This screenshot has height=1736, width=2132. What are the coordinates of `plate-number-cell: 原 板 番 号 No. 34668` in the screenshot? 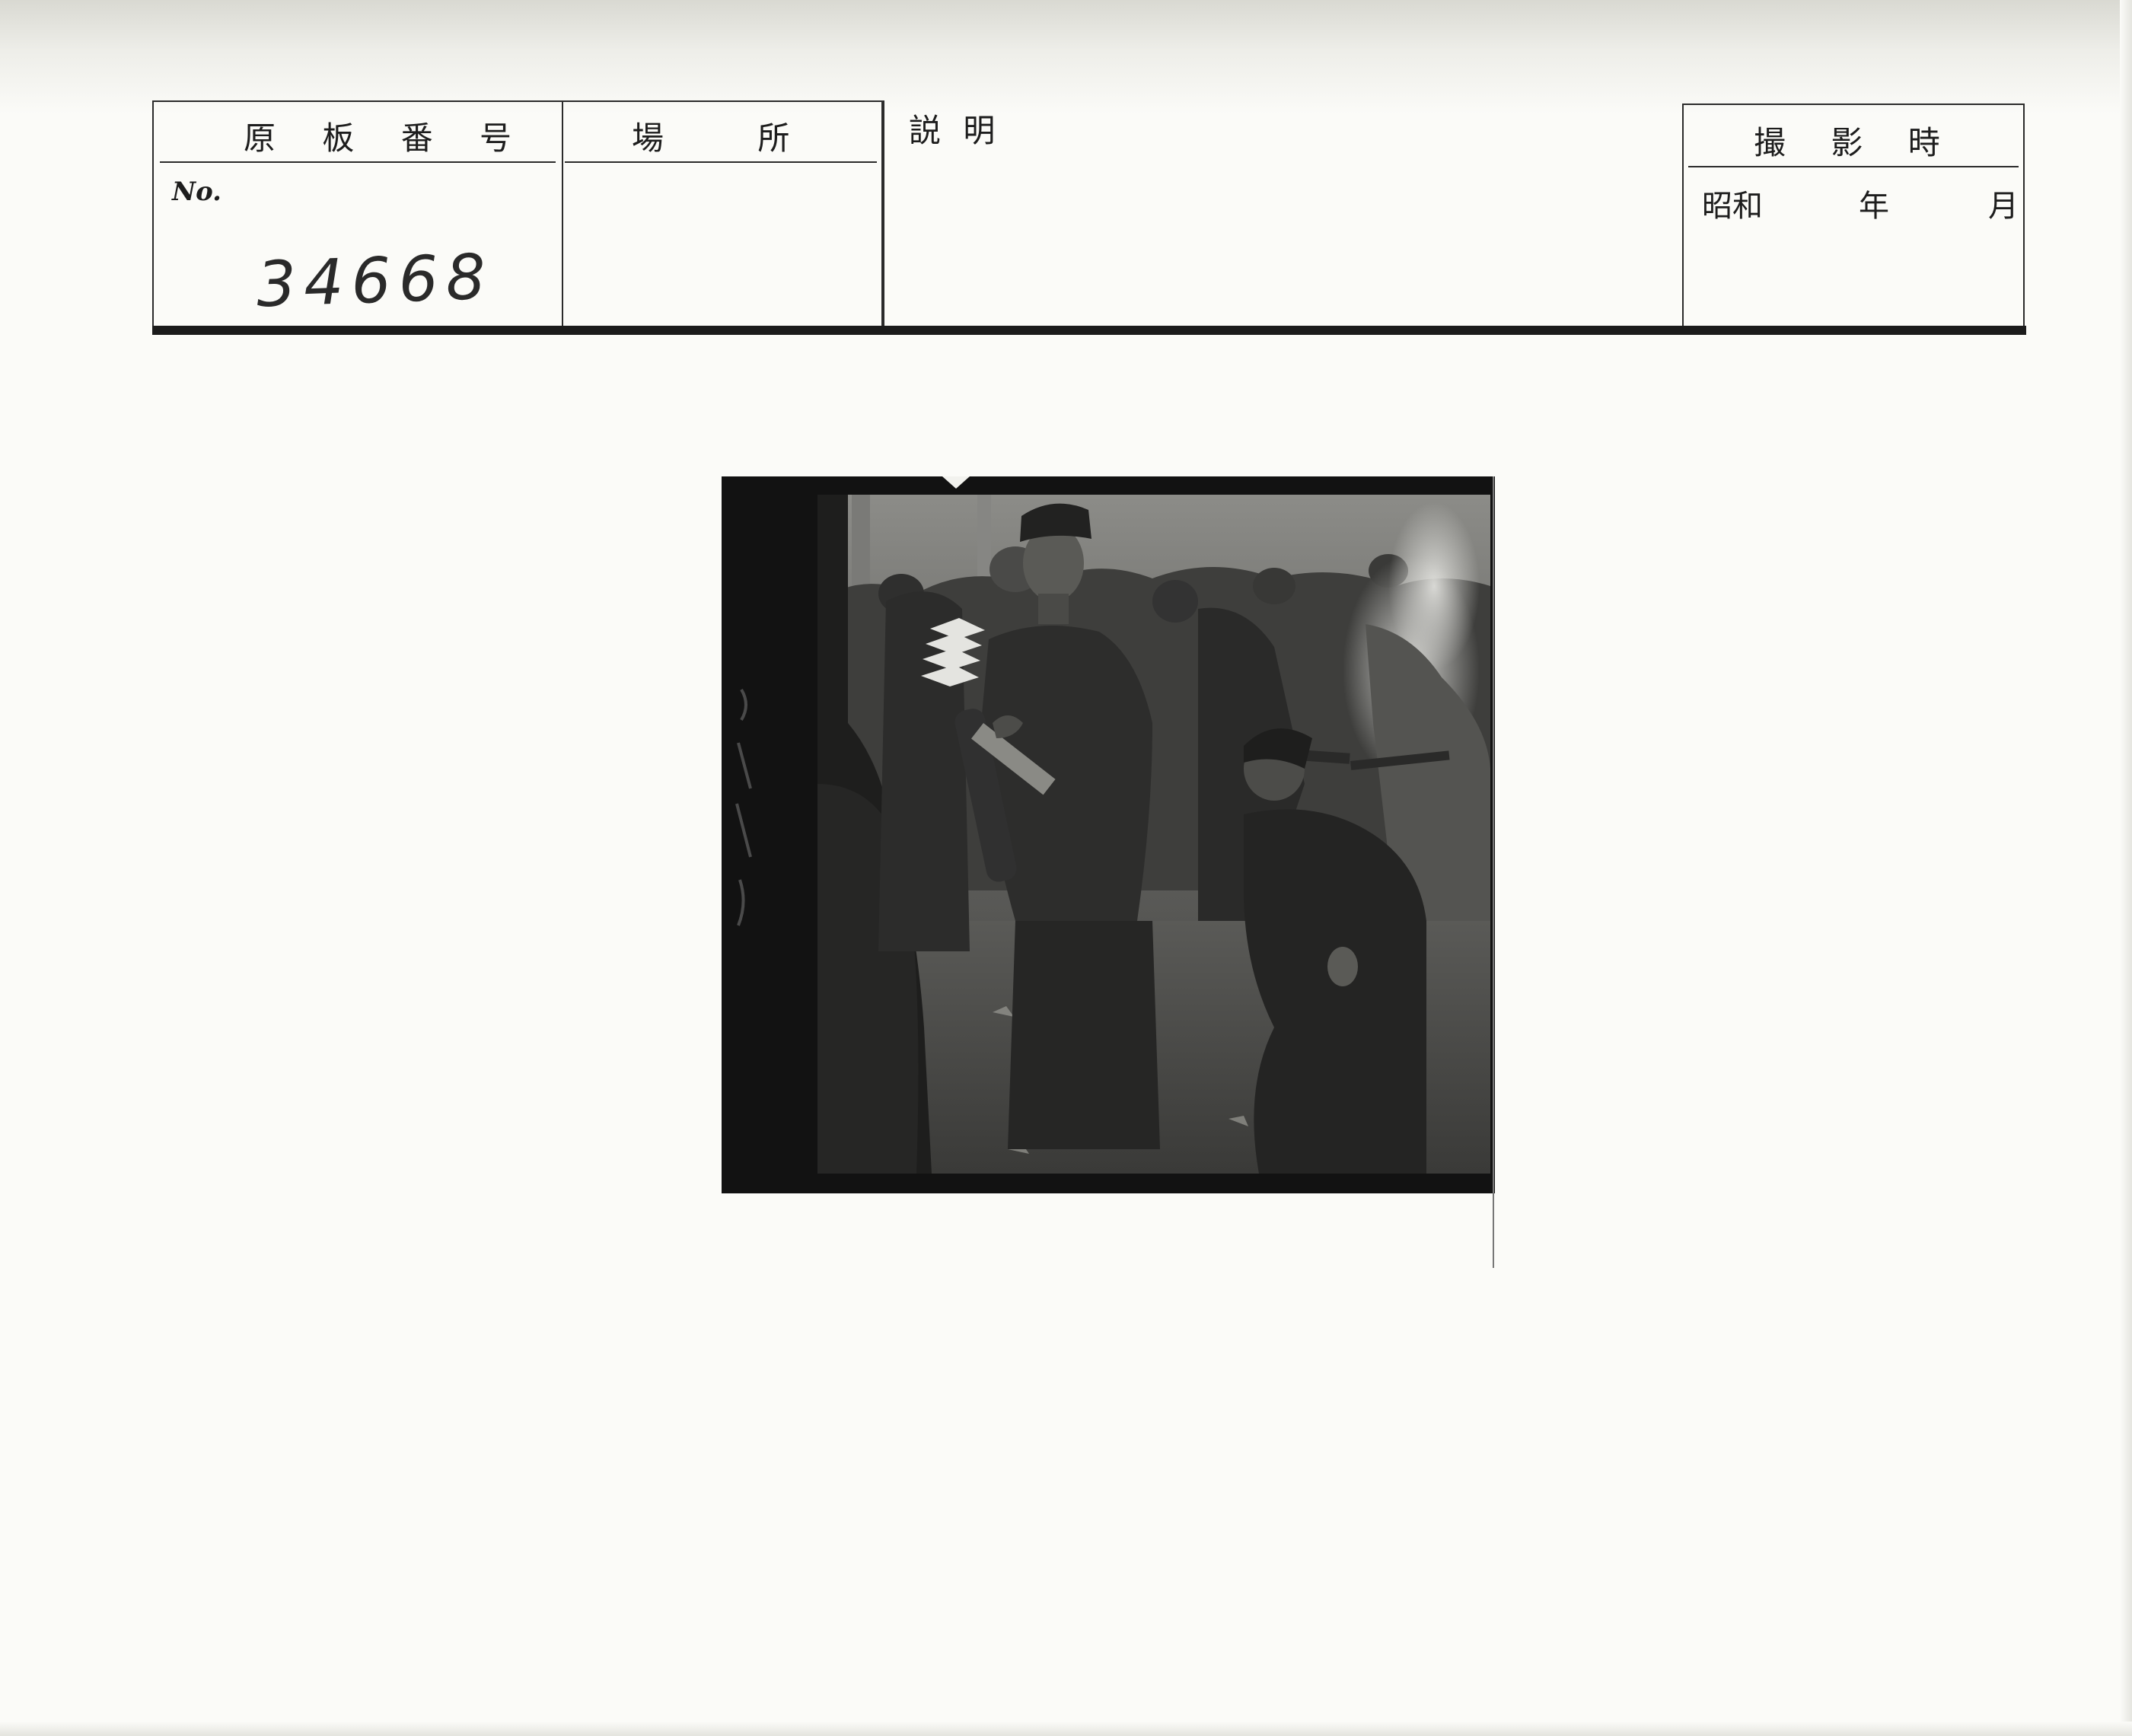 It's located at (357, 213).